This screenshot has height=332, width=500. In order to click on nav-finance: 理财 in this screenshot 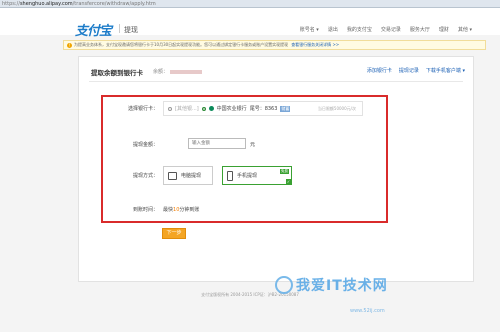, I will do `click(444, 29)`.